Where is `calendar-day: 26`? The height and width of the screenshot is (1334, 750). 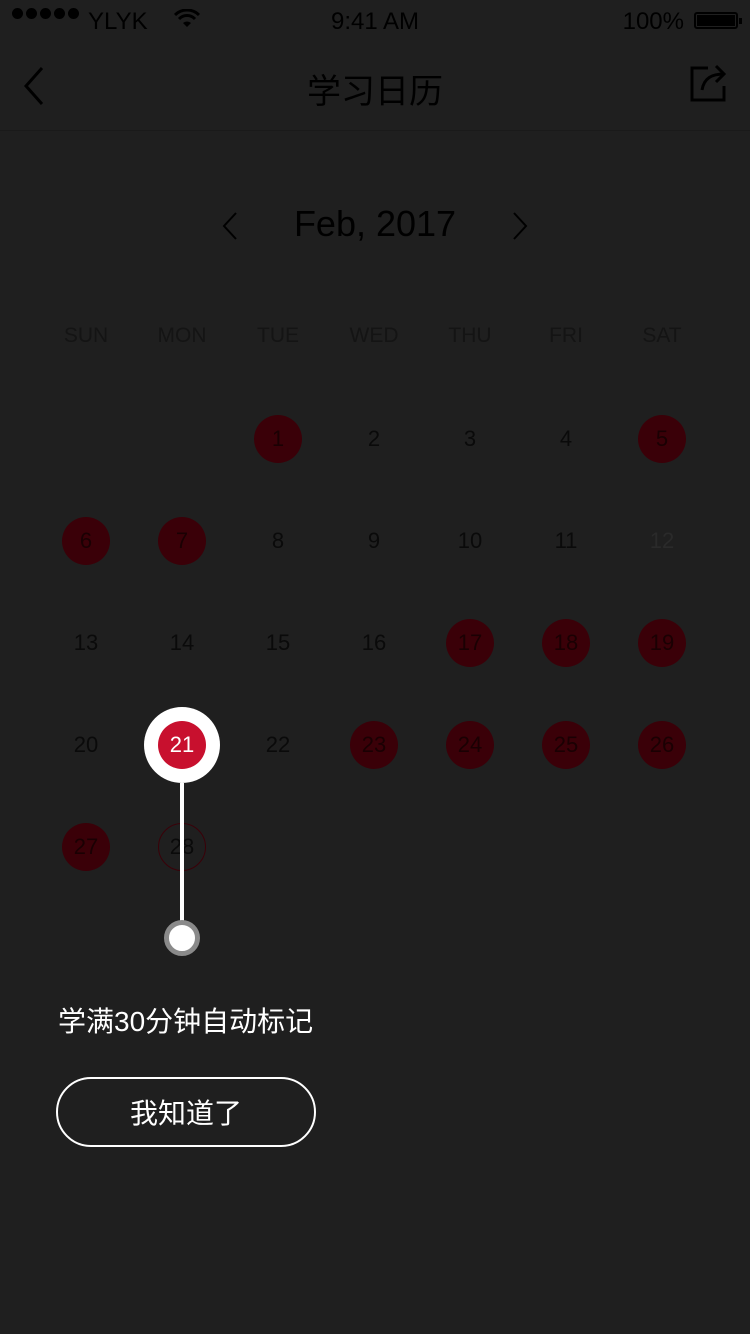
calendar-day: 26 is located at coordinates (662, 745).